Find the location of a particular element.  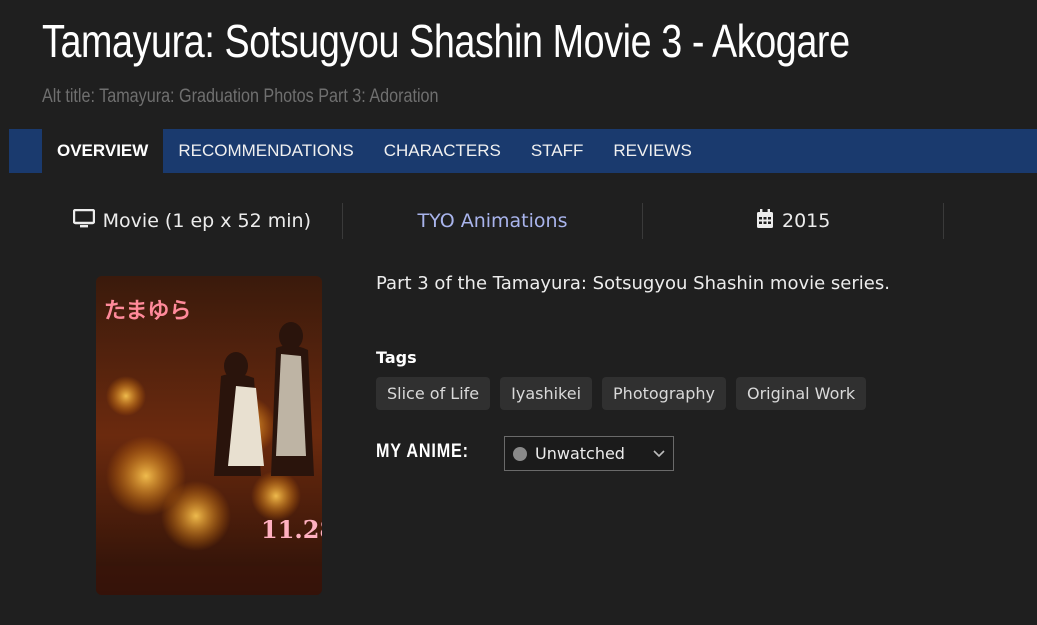

tab-overview: OVERVIEW is located at coordinates (103, 151).